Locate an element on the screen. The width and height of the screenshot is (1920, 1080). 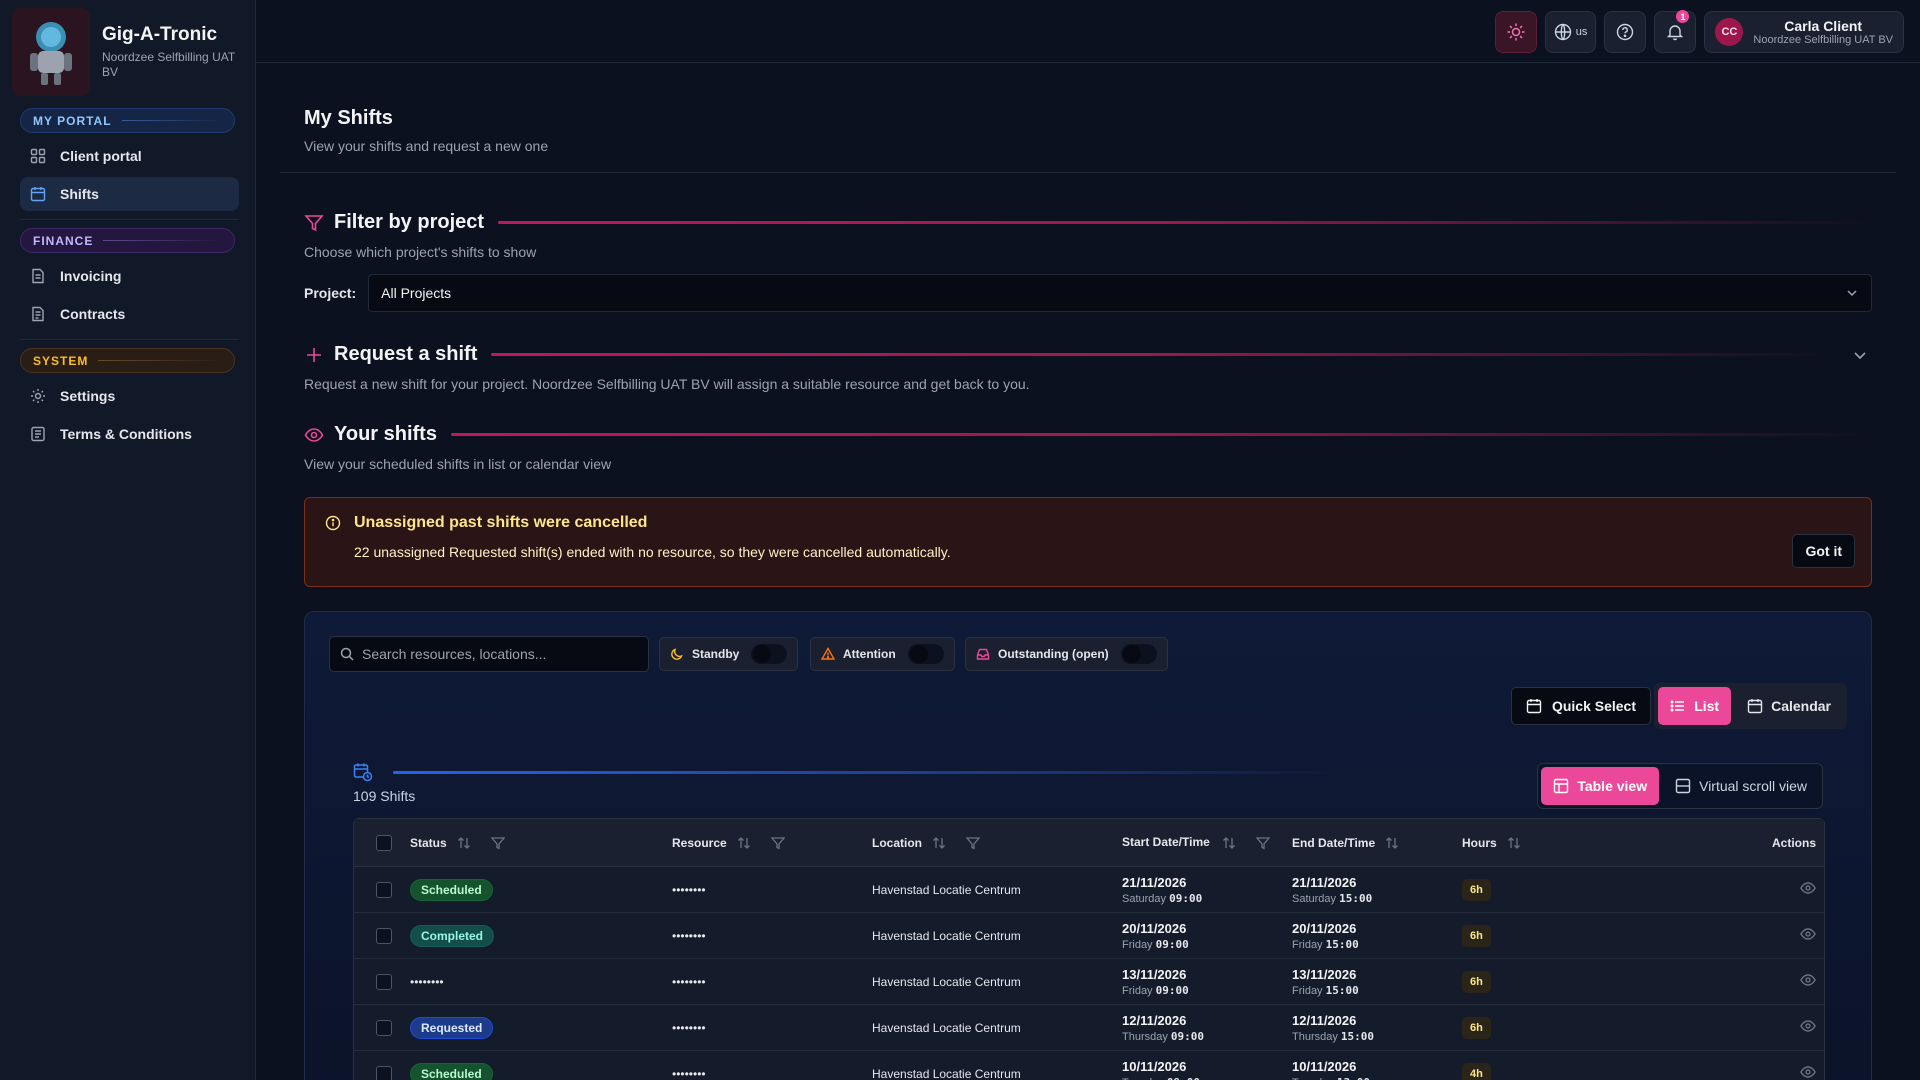
virtual-scroll-button: Virtual scroll view is located at coordinates (1741, 786).